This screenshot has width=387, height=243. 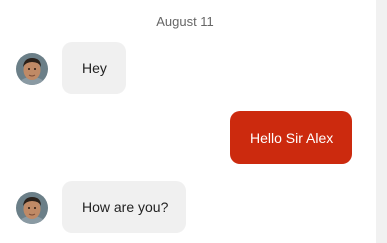 I want to click on message-text: Hello Sir Alex, so click(x=292, y=138).